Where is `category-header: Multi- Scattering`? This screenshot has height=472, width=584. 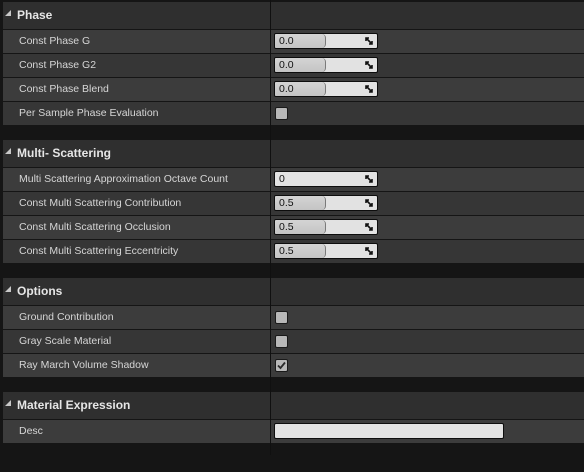 category-header: Multi- Scattering is located at coordinates (293, 153).